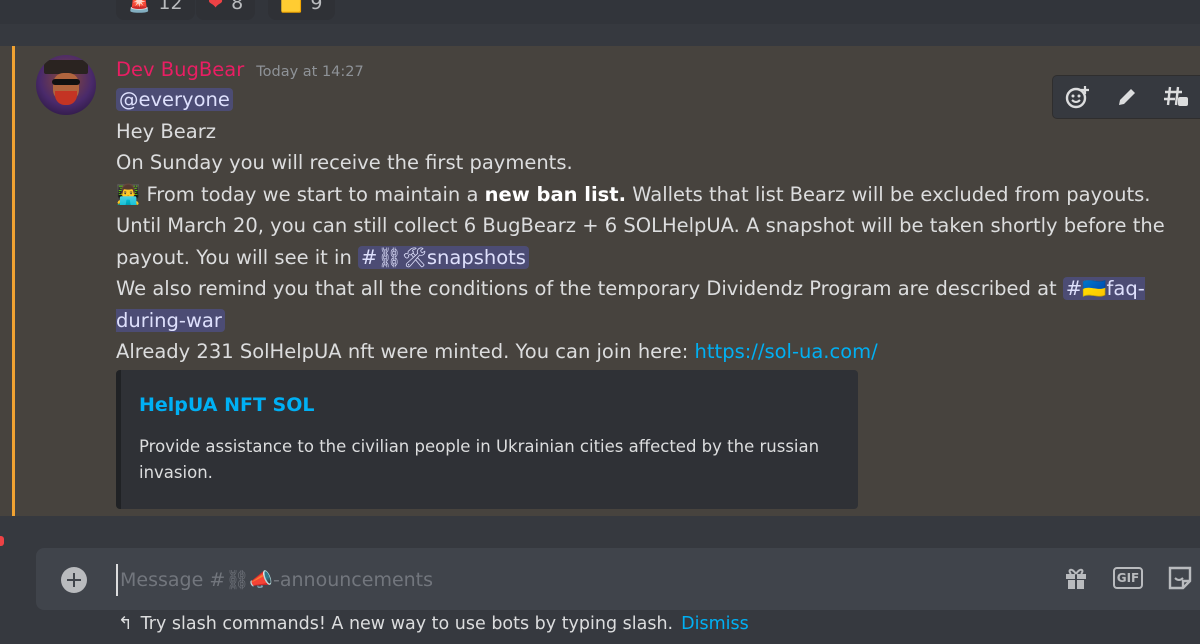 This screenshot has height=644, width=1200. What do you see at coordinates (1076, 578) in the screenshot?
I see `gift-icon` at bounding box center [1076, 578].